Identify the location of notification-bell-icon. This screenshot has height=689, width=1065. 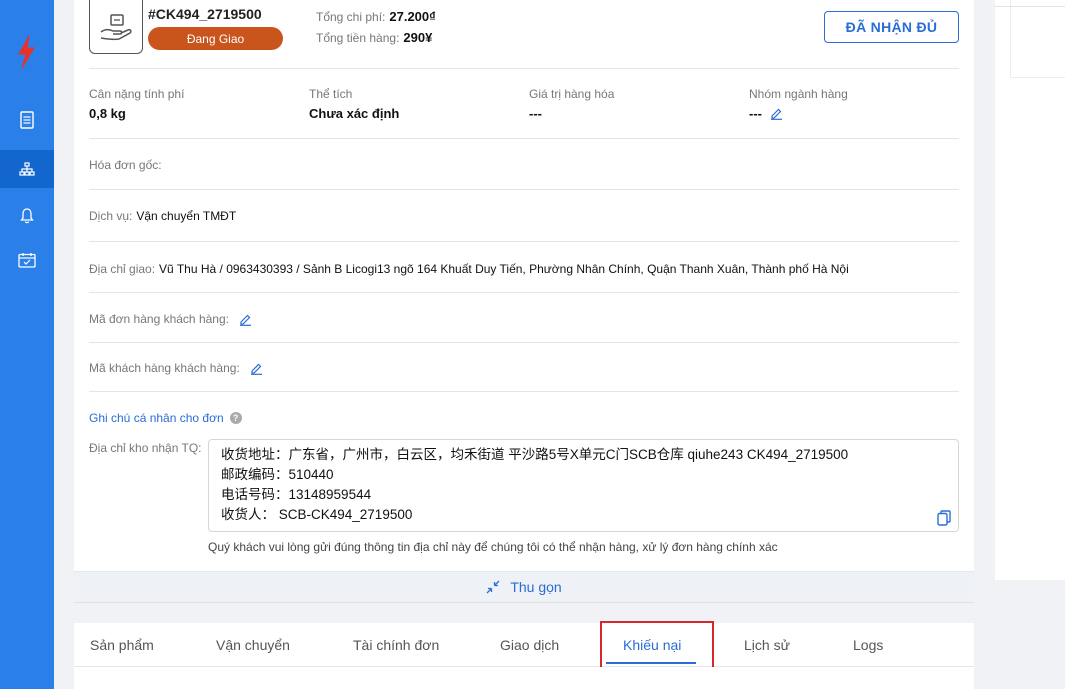
(27, 216).